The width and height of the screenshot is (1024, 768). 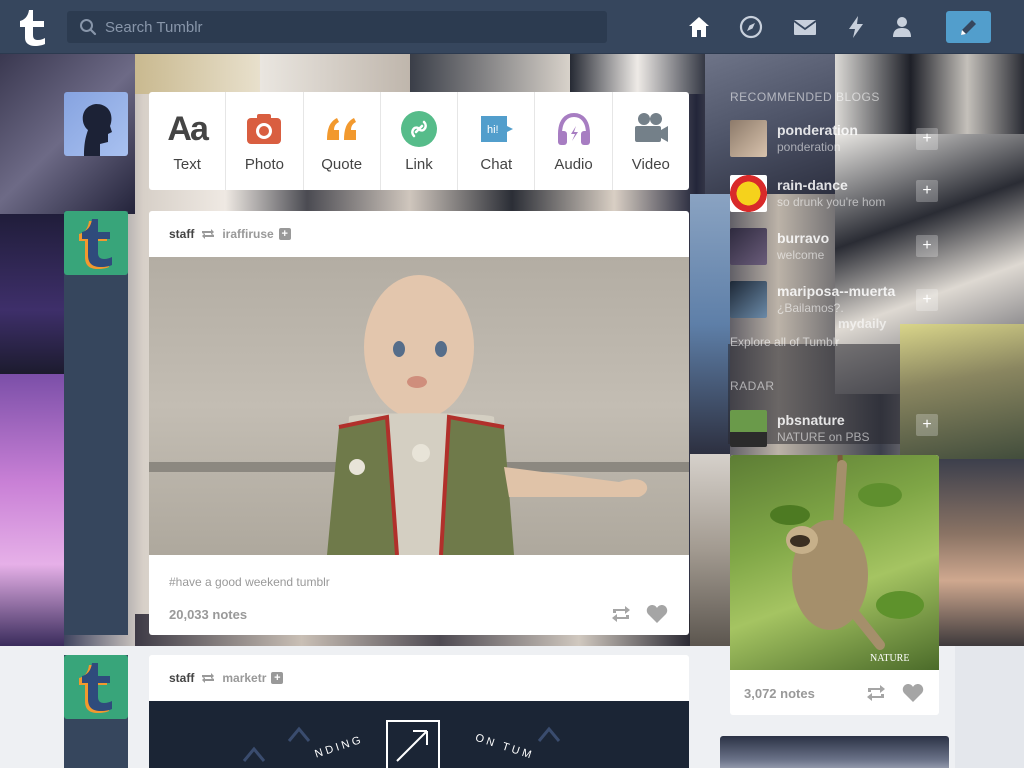 What do you see at coordinates (342, 141) in the screenshot?
I see `post-type-quote: Quote` at bounding box center [342, 141].